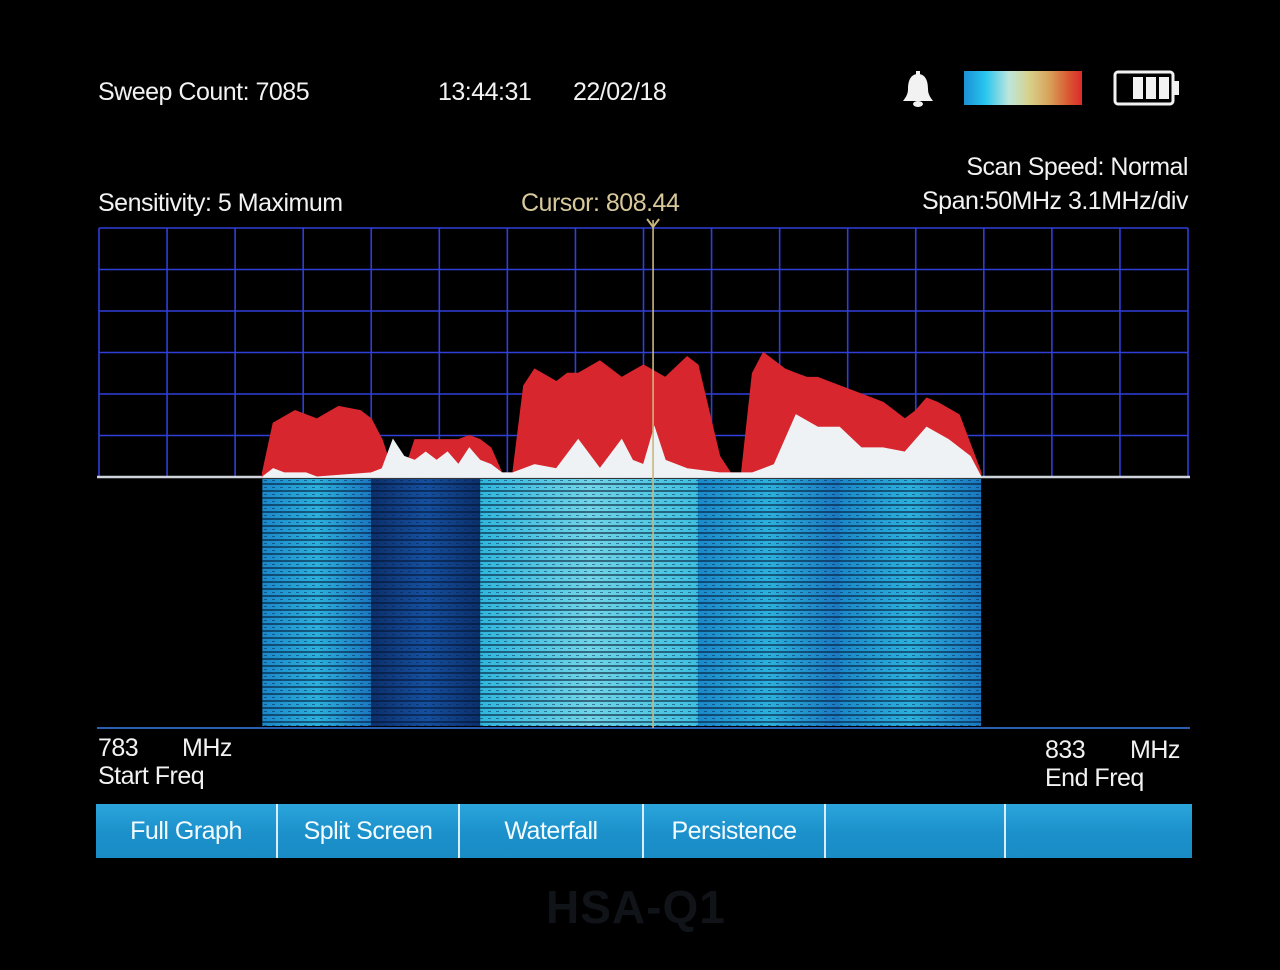 This screenshot has width=1280, height=970. Describe the element at coordinates (1094, 778) in the screenshot. I see `end-freq-label: End Freq` at that location.